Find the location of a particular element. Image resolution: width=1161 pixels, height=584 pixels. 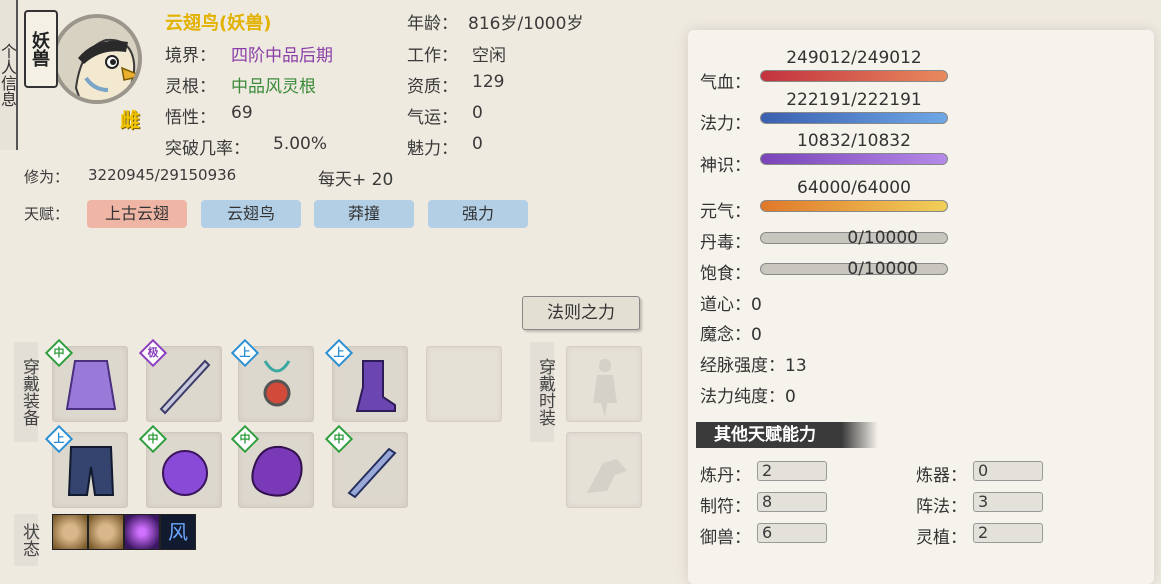

mp-bar is located at coordinates (854, 118).